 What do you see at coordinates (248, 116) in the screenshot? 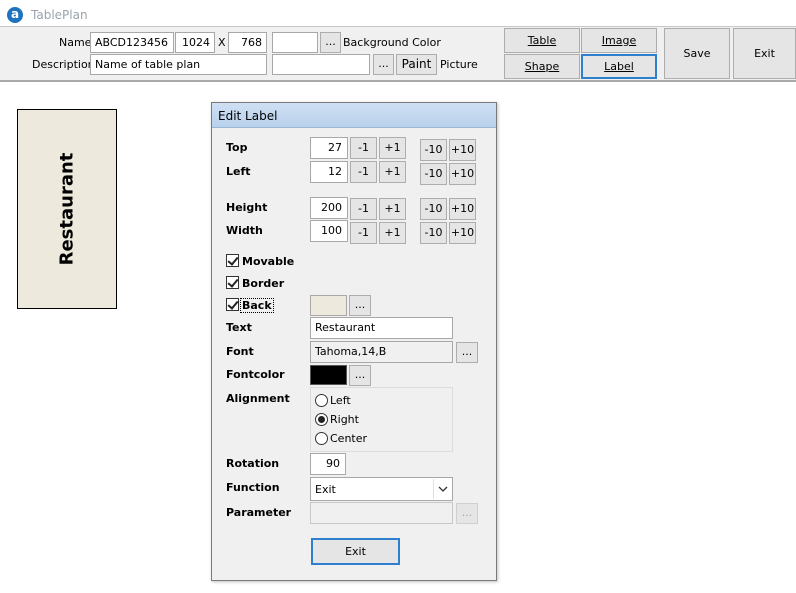
I see `dialog-title: Edit Label` at bounding box center [248, 116].